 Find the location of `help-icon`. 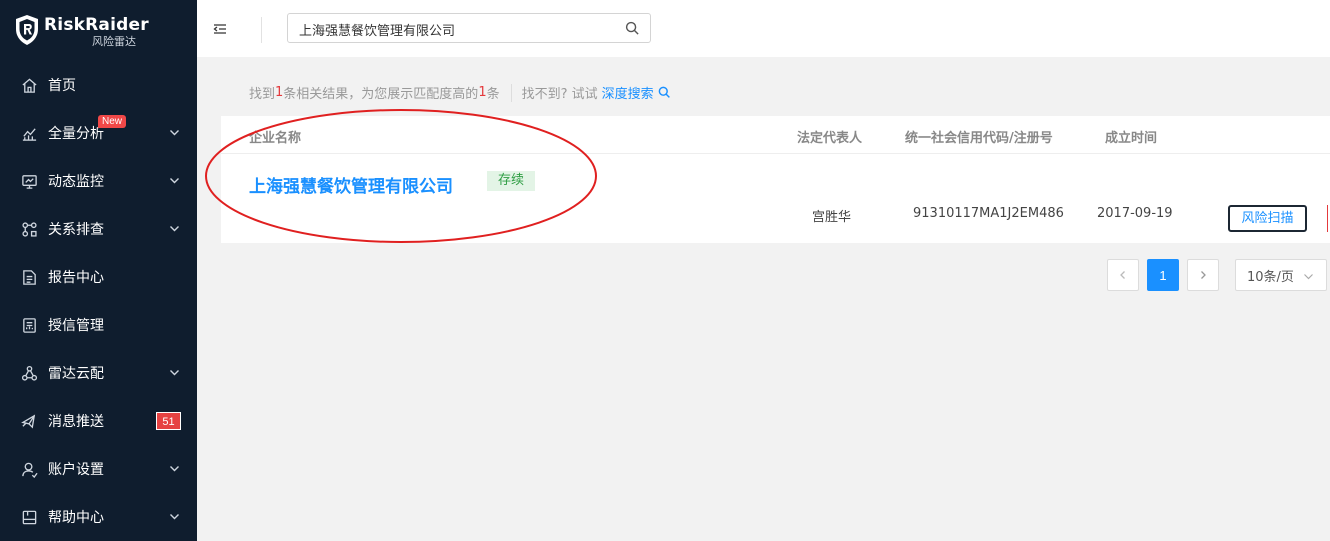

help-icon is located at coordinates (29, 517).